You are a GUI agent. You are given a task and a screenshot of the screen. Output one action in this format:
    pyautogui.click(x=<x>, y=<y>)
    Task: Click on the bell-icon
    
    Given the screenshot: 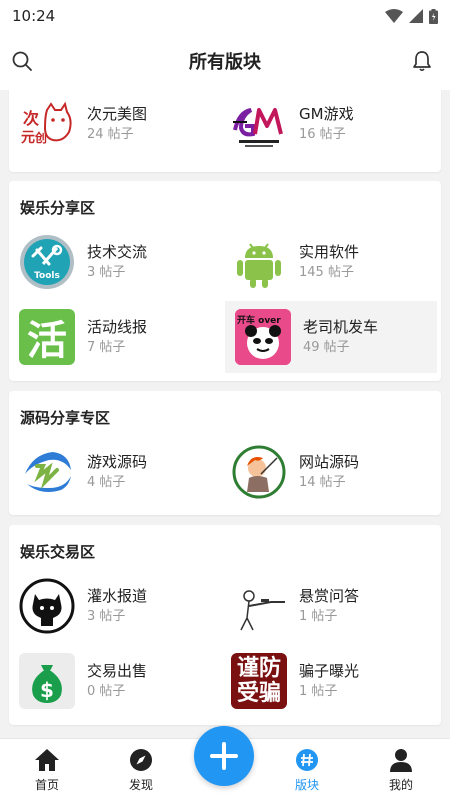 What is the action you would take?
    pyautogui.click(x=422, y=61)
    